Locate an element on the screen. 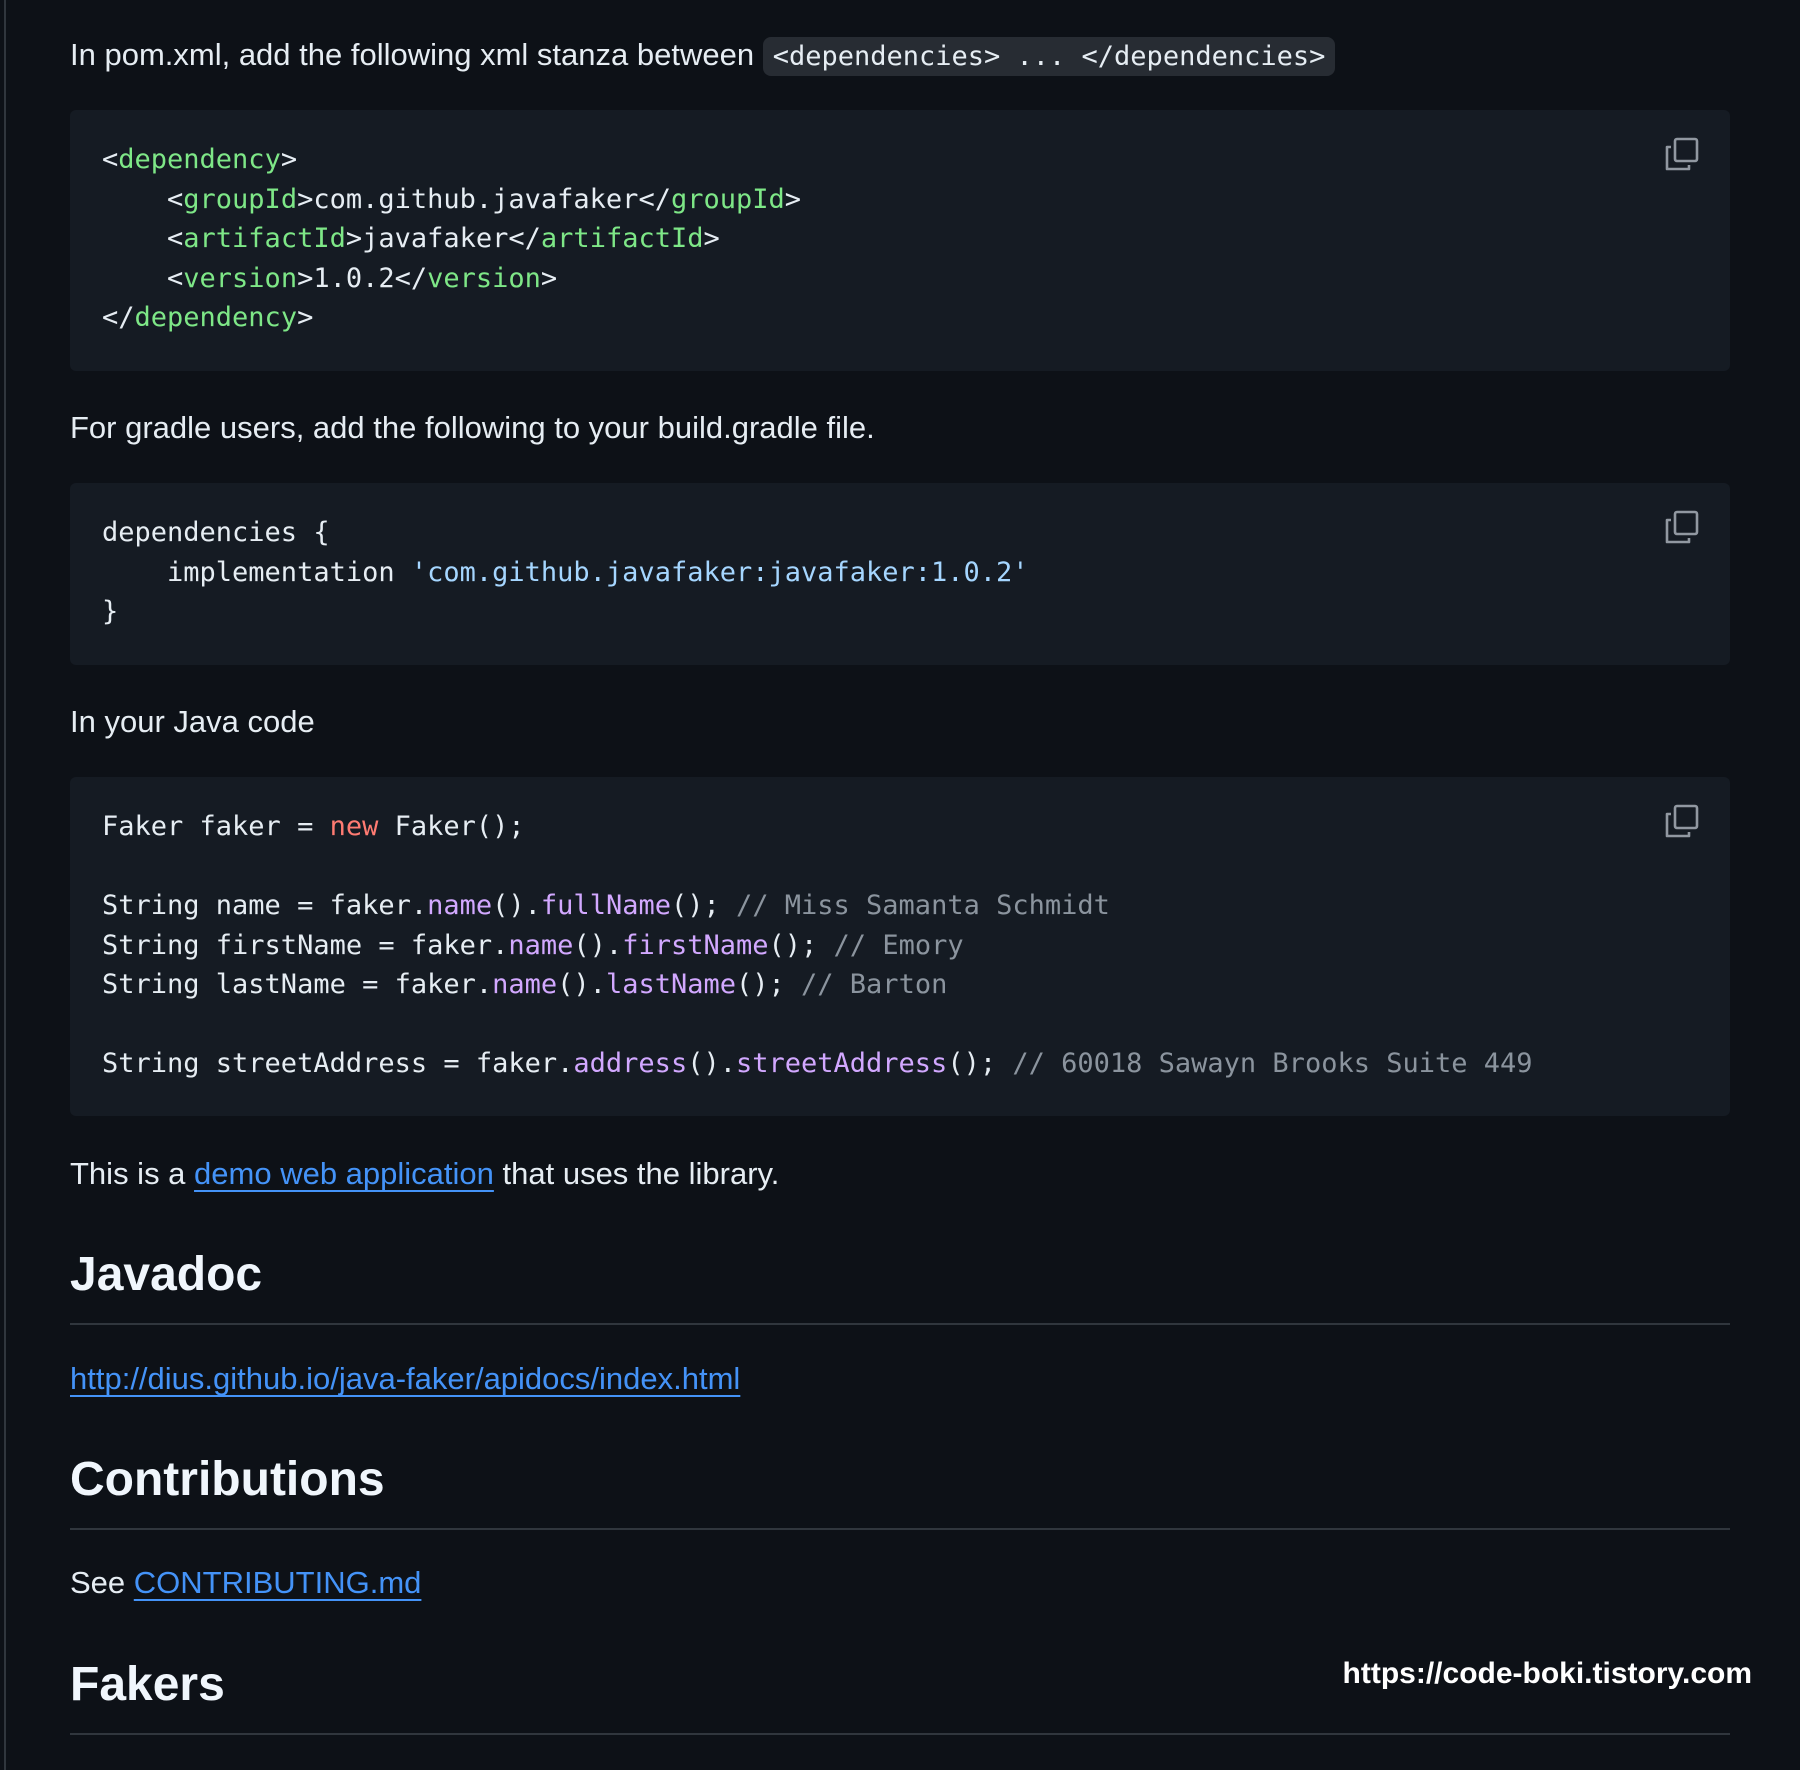 This screenshot has width=1800, height=1770. javadoc-heading: Javadoc is located at coordinates (900, 1286).